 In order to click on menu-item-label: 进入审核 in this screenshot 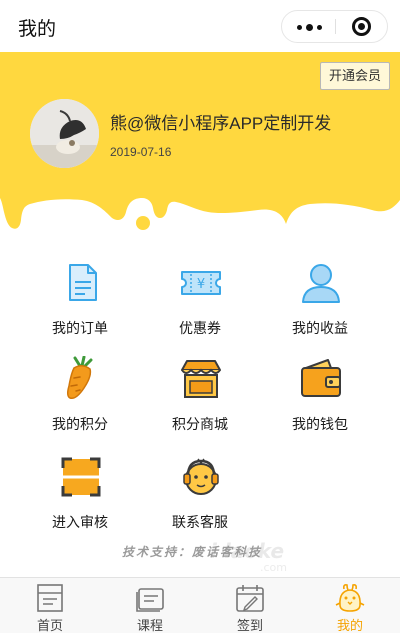, I will do `click(80, 522)`.